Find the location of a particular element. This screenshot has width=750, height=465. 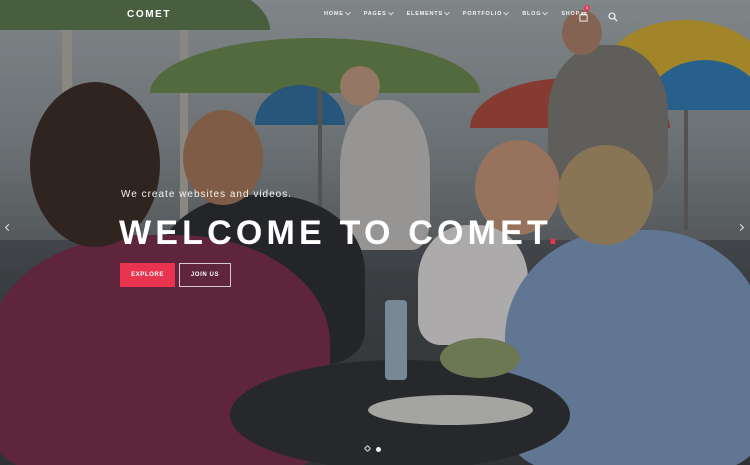

nav-item-label: PORTFOLIO is located at coordinates (482, 14).